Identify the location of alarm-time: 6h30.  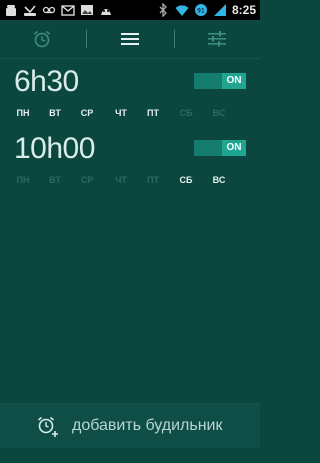
(46, 82).